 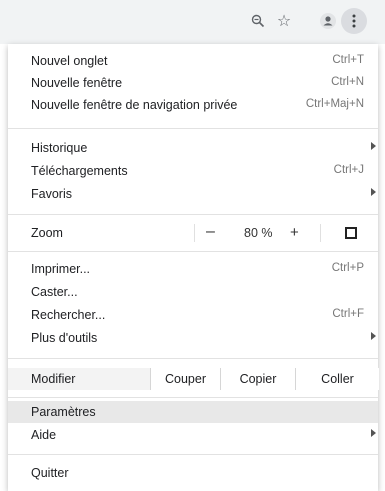 I want to click on menu-item-settings: Paramètres, so click(x=193, y=412).